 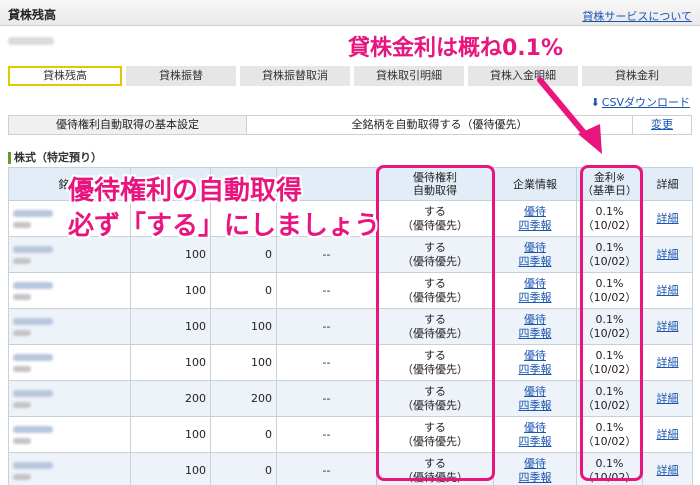 I want to click on section-title: 株式（特定預り）, so click(x=55, y=158).